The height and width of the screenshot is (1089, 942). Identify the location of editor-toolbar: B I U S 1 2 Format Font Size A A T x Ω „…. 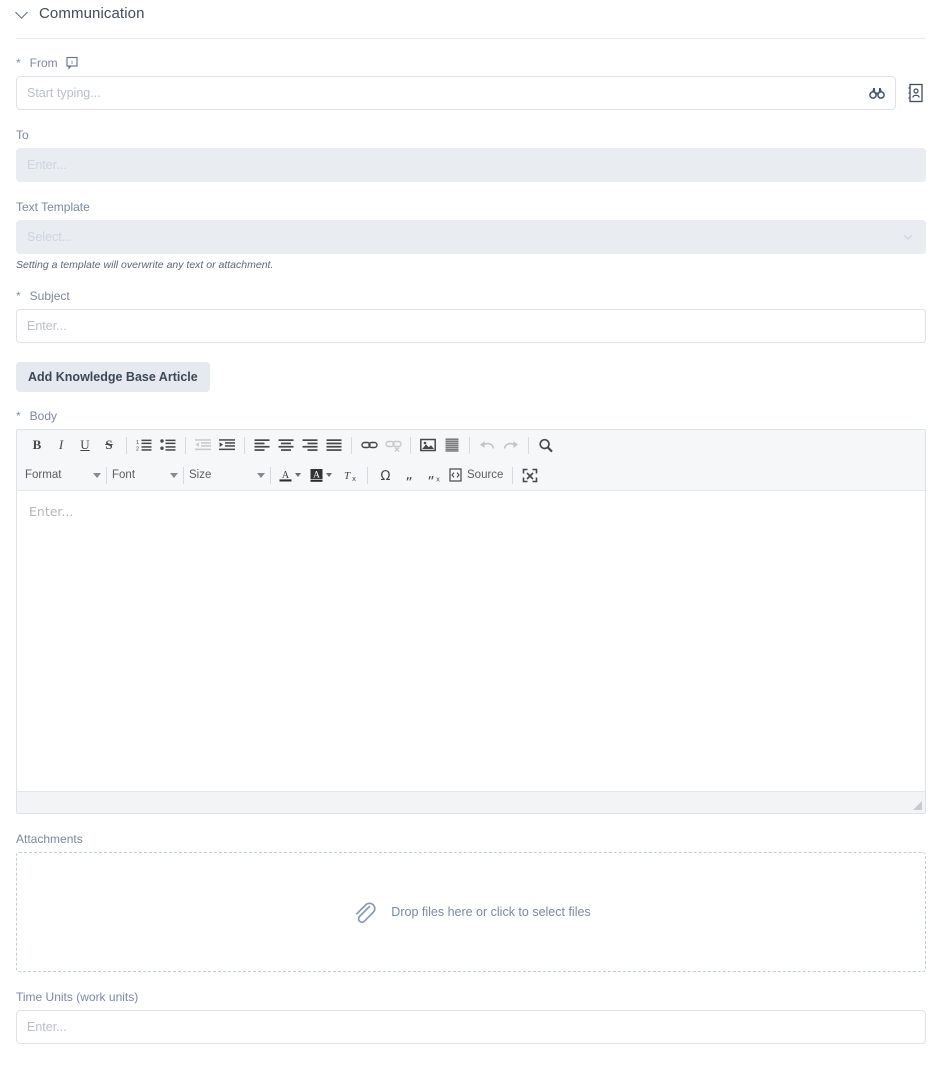
(471, 460).